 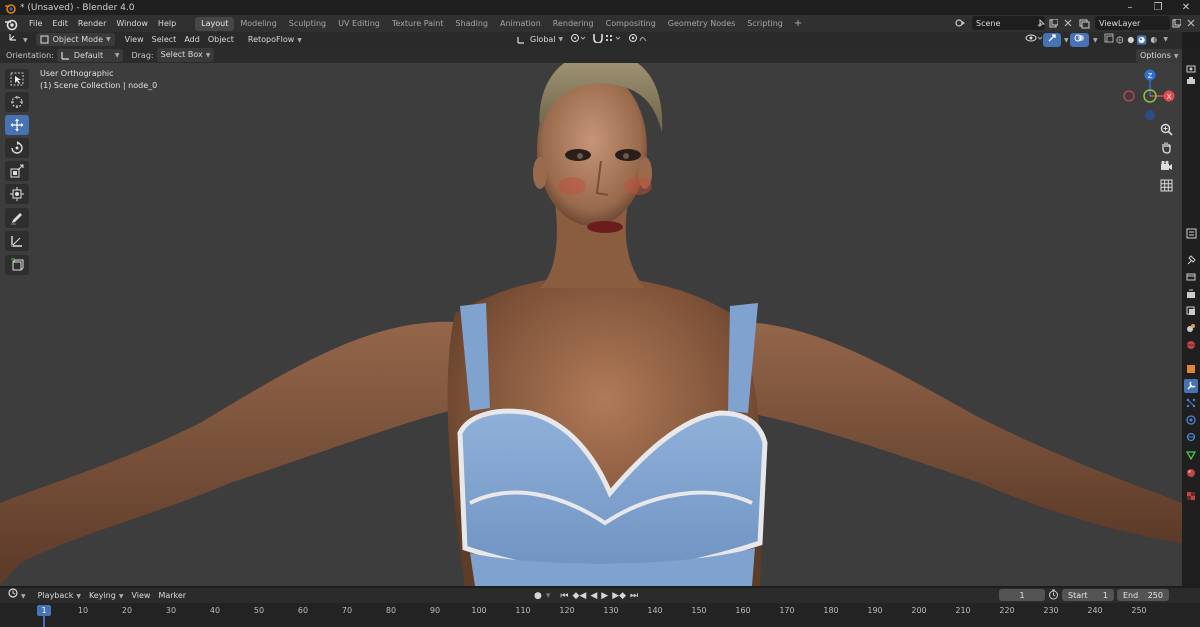 What do you see at coordinates (1191, 386) in the screenshot?
I see `modifier-properties-icon` at bounding box center [1191, 386].